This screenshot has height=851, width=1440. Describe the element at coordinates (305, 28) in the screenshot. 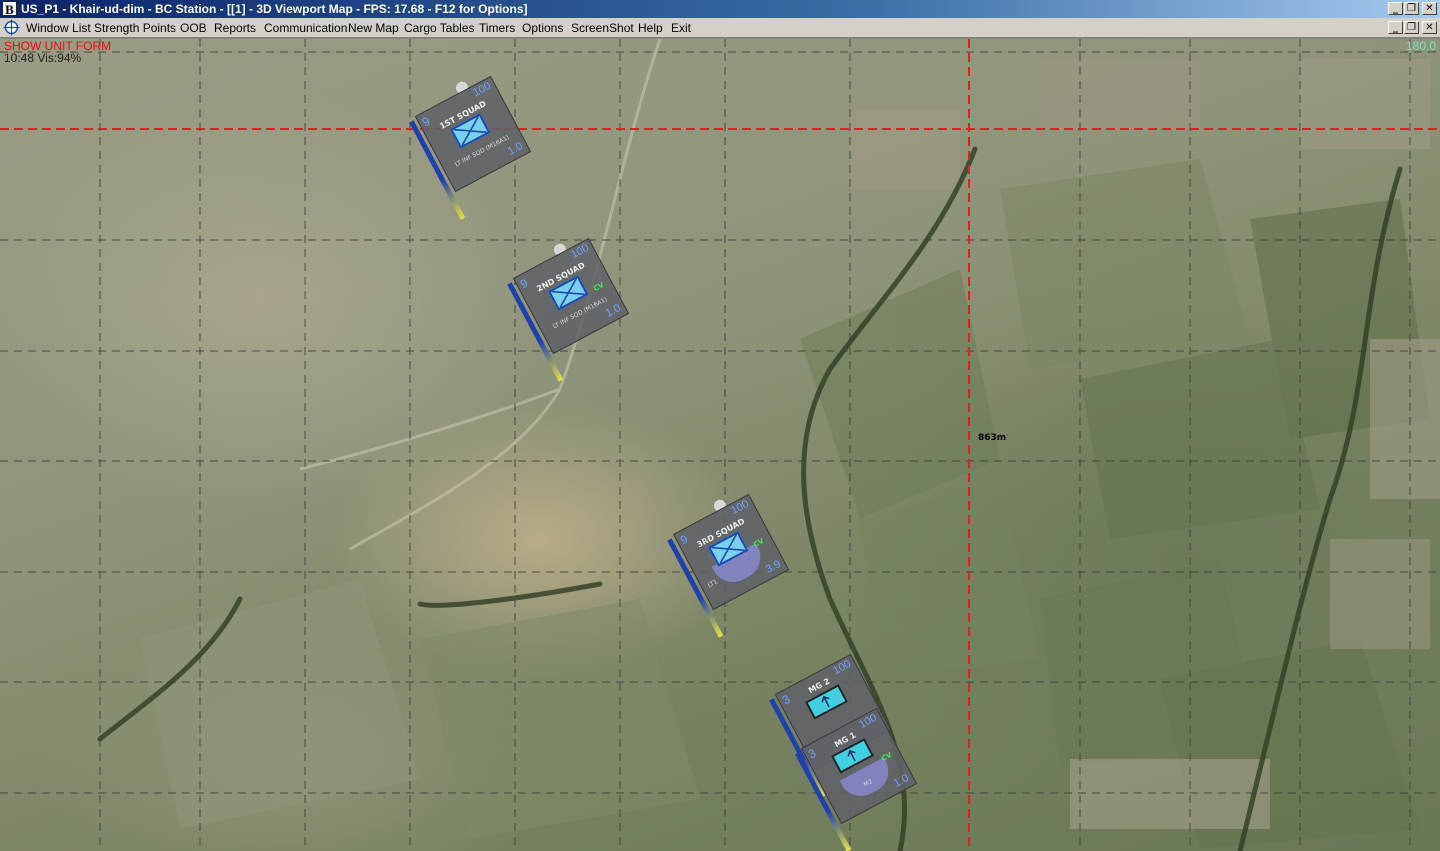

I see `menu-communication: Communication` at that location.